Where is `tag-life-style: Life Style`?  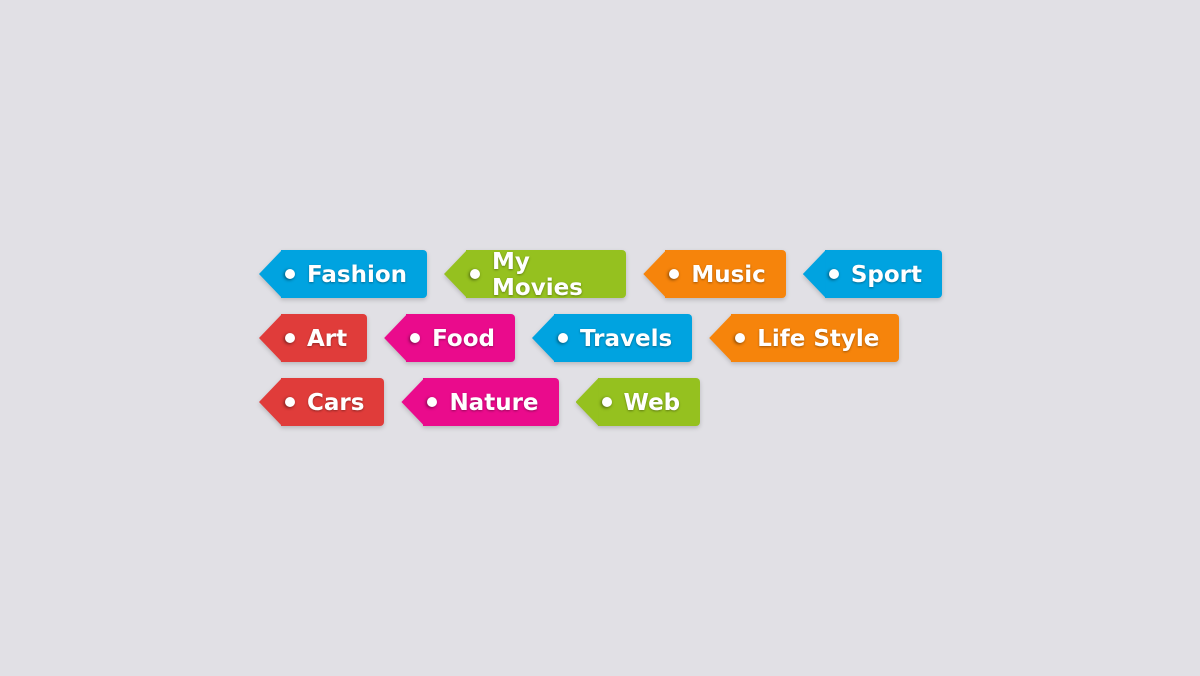
tag-life-style: Life Style is located at coordinates (804, 338).